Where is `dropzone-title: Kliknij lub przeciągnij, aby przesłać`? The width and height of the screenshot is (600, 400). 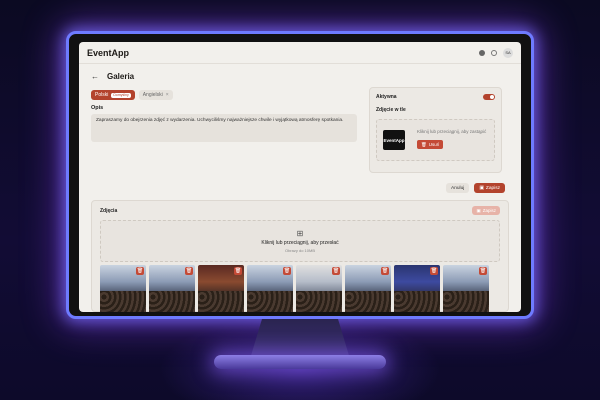 dropzone-title: Kliknij lub przeciągnij, aby przesłać is located at coordinates (300, 243).